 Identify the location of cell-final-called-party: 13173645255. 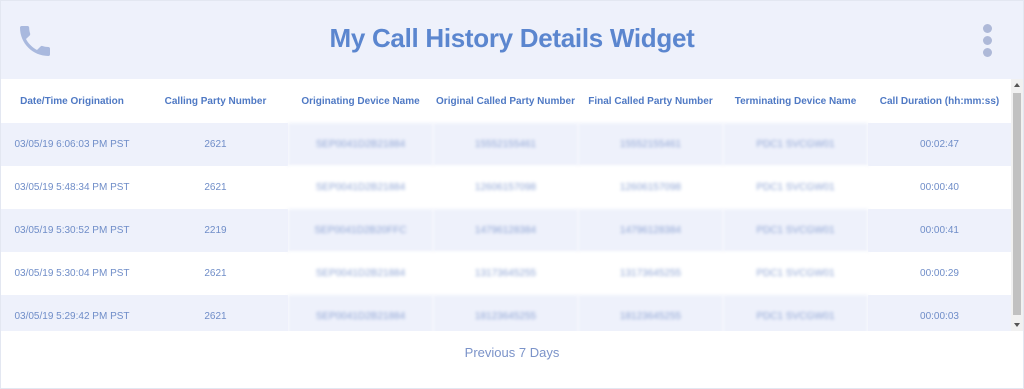
(650, 273).